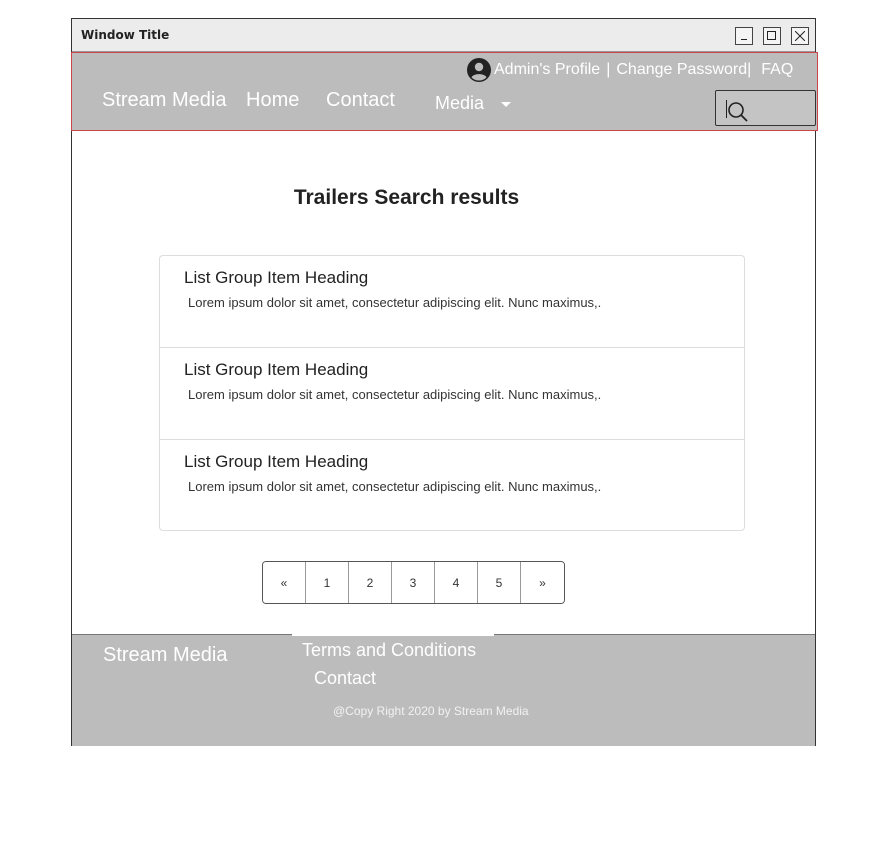 Image resolution: width=875 pixels, height=850 pixels. What do you see at coordinates (165, 655) in the screenshot?
I see `footer-brand: Stream Media` at bounding box center [165, 655].